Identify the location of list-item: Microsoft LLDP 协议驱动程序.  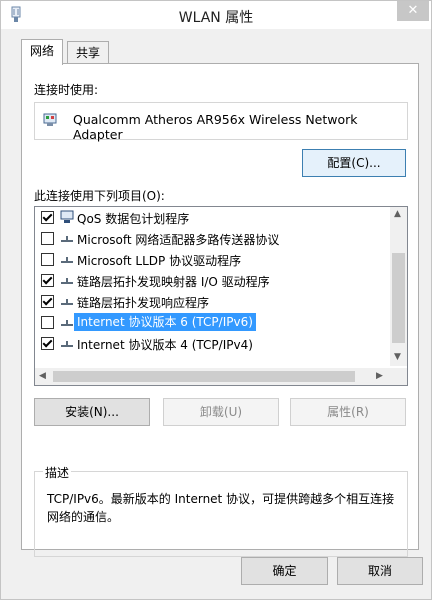
(211, 259).